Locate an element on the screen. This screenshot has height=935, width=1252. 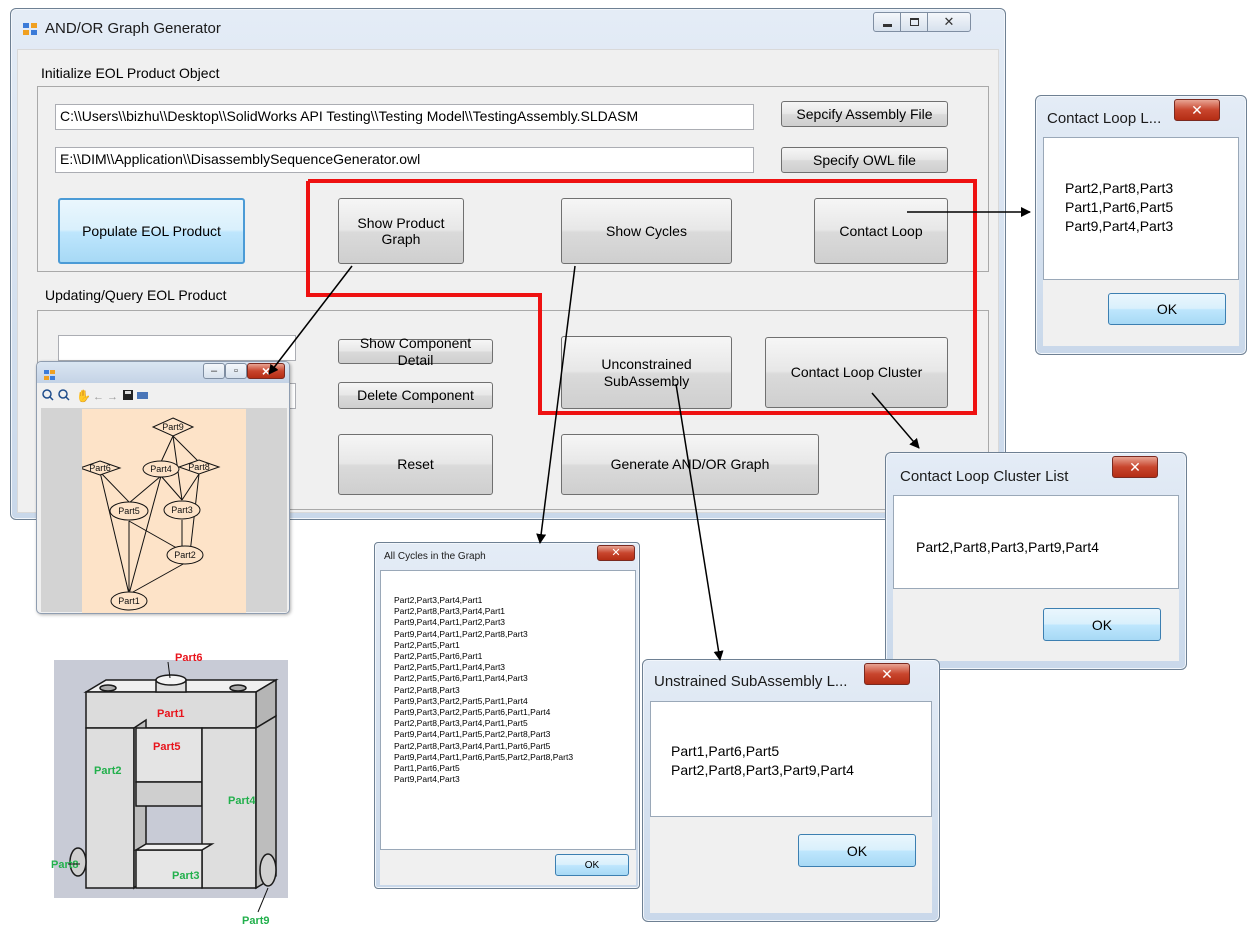
arrow-cycles is located at coordinates (556, 404).